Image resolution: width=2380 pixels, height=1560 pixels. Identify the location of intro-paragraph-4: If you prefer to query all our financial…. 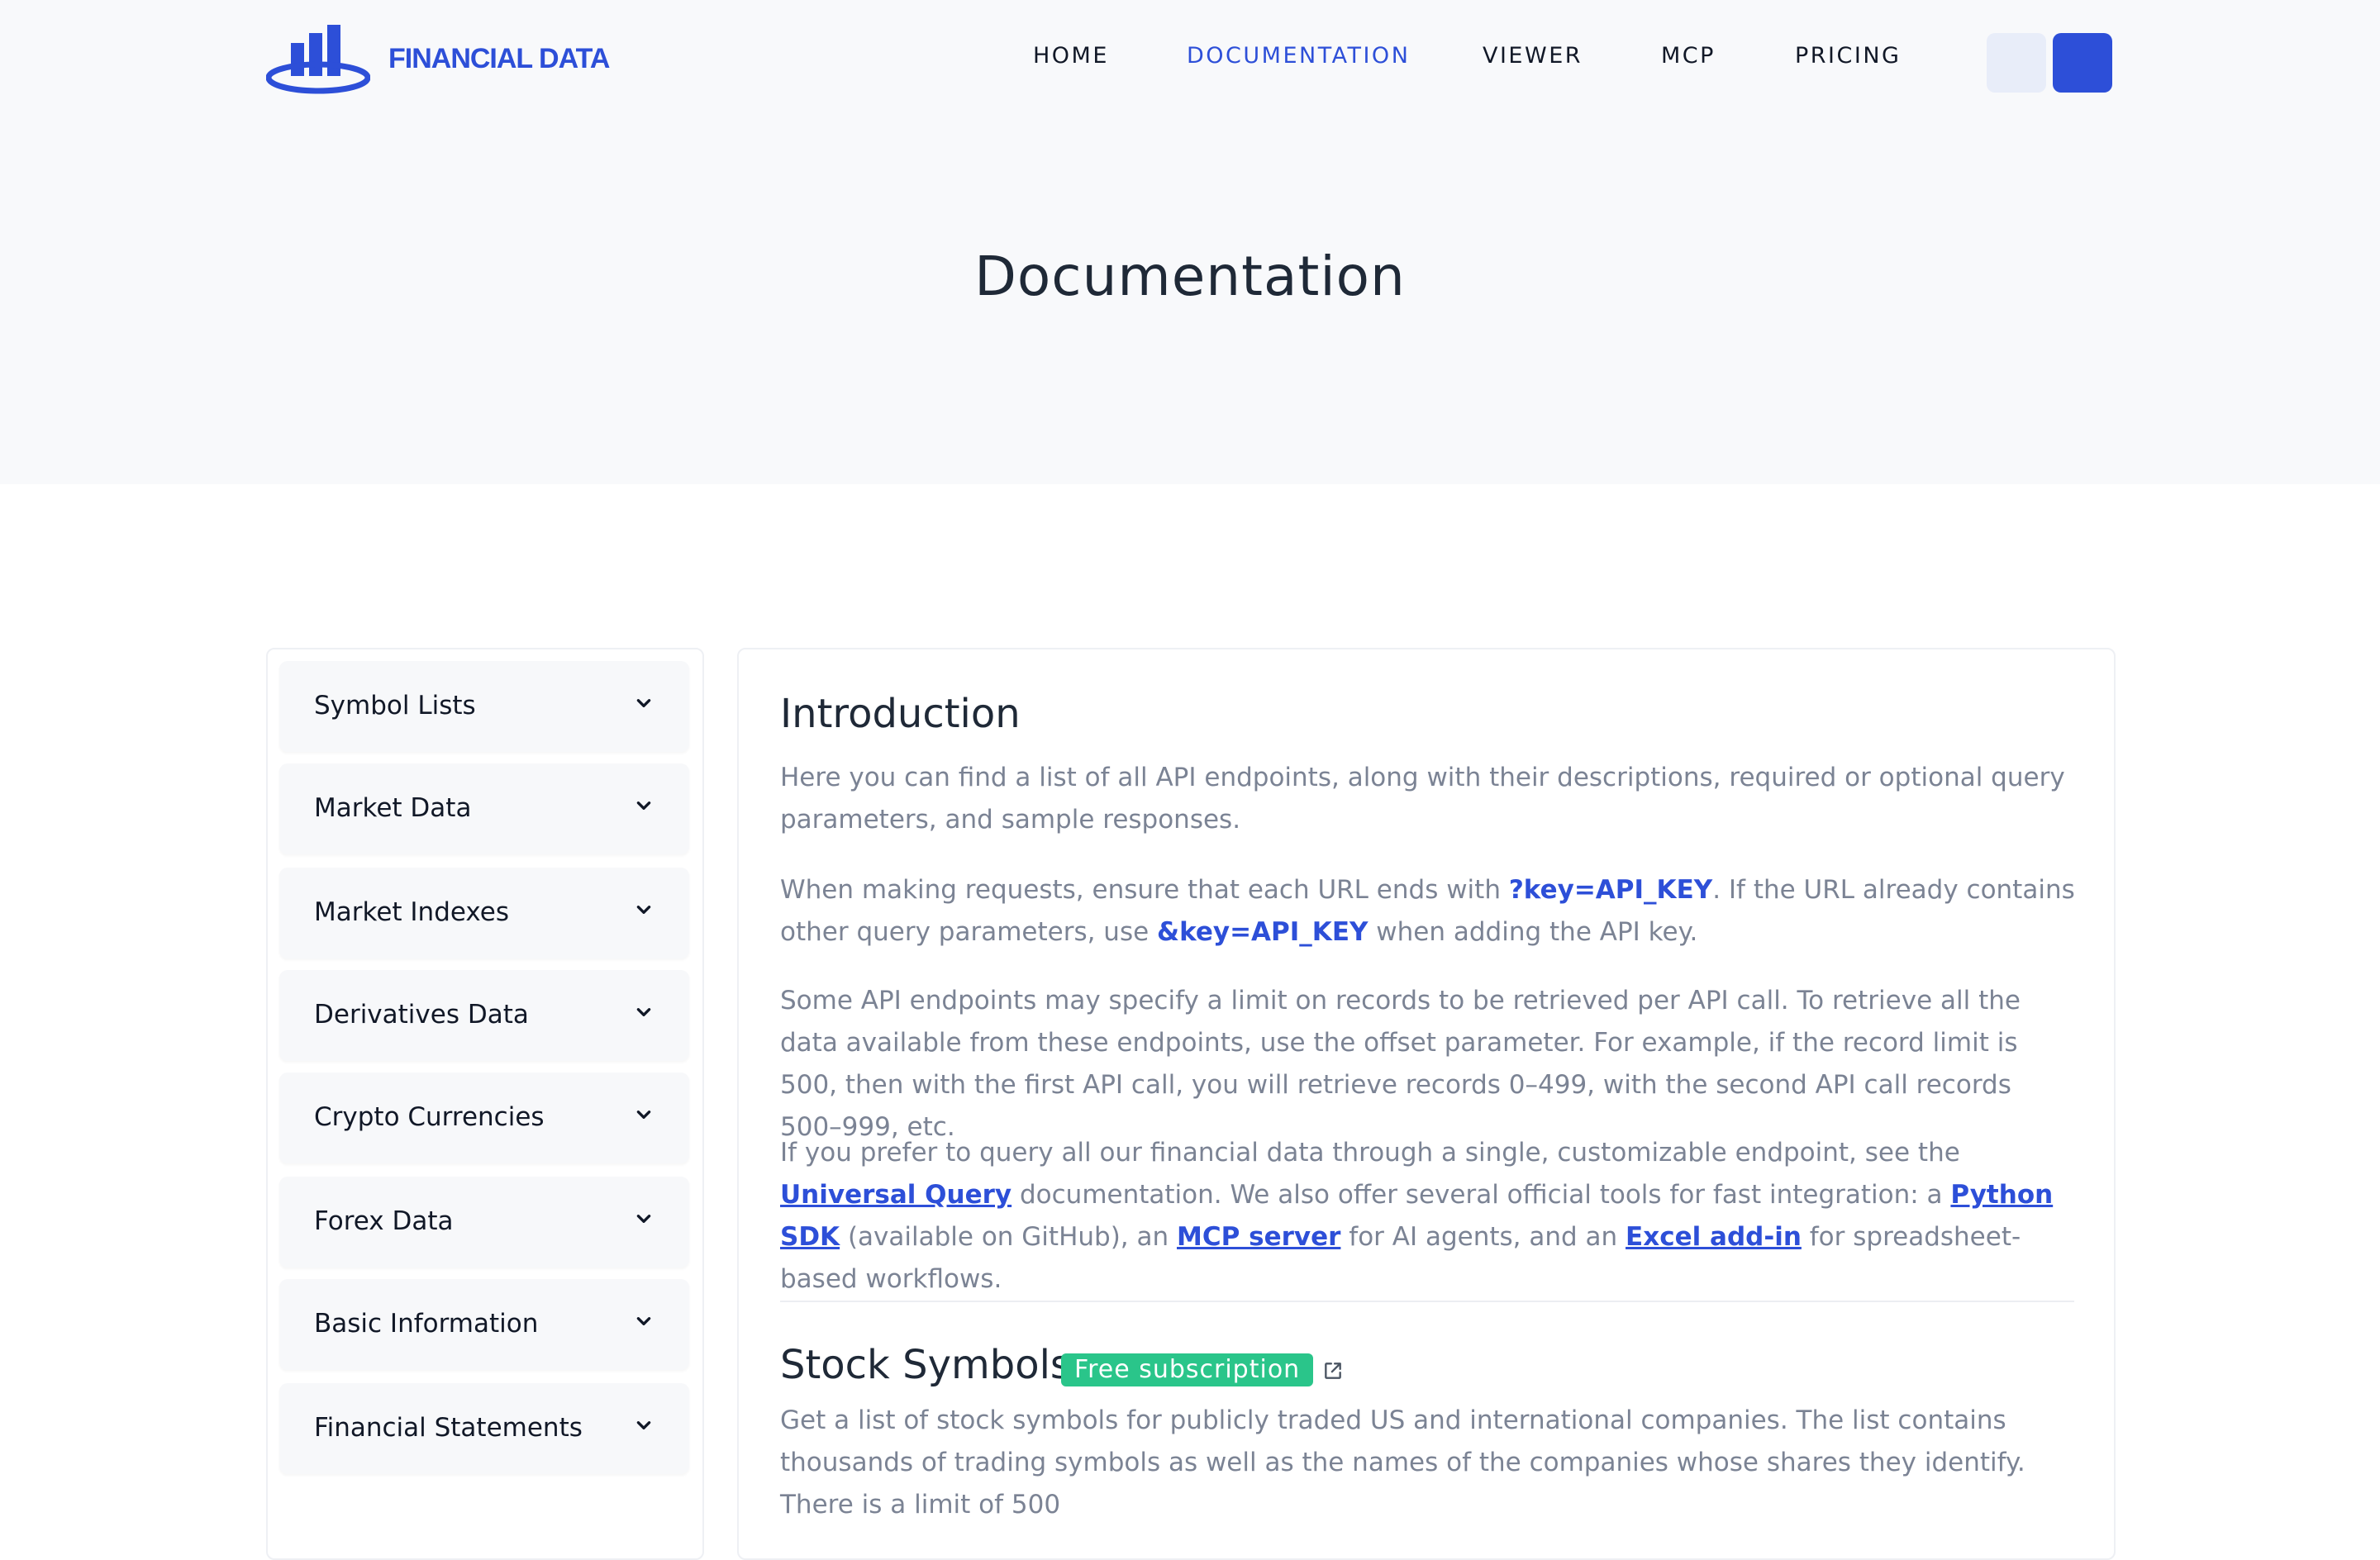
(1429, 1216).